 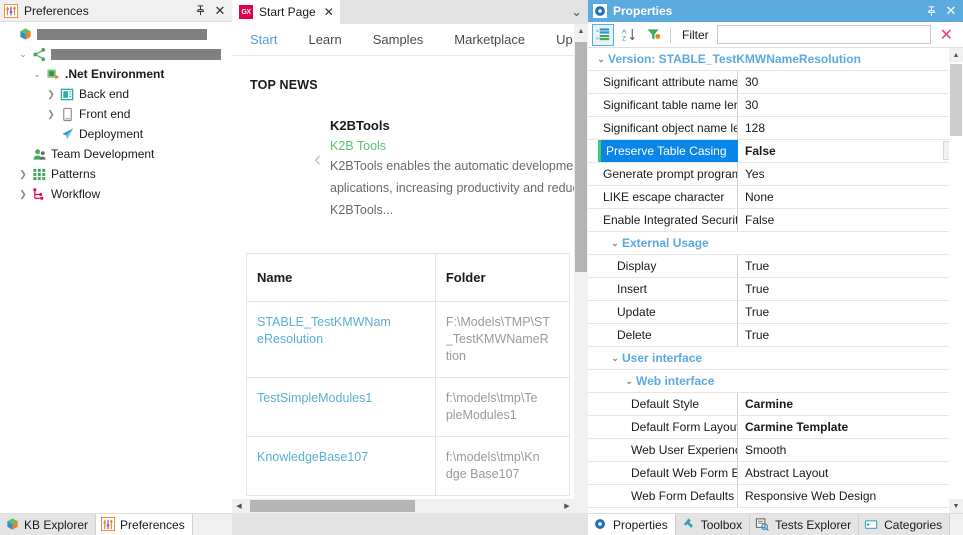 I want to click on property-row-display: Display True, so click(x=775, y=266).